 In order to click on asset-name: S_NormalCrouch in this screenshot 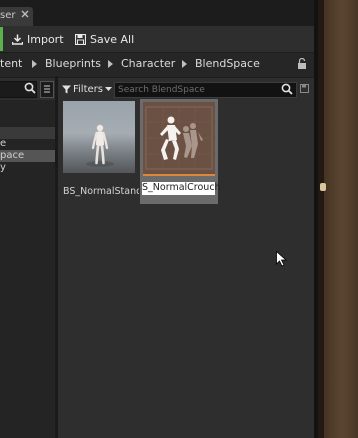, I will do `click(181, 187)`.